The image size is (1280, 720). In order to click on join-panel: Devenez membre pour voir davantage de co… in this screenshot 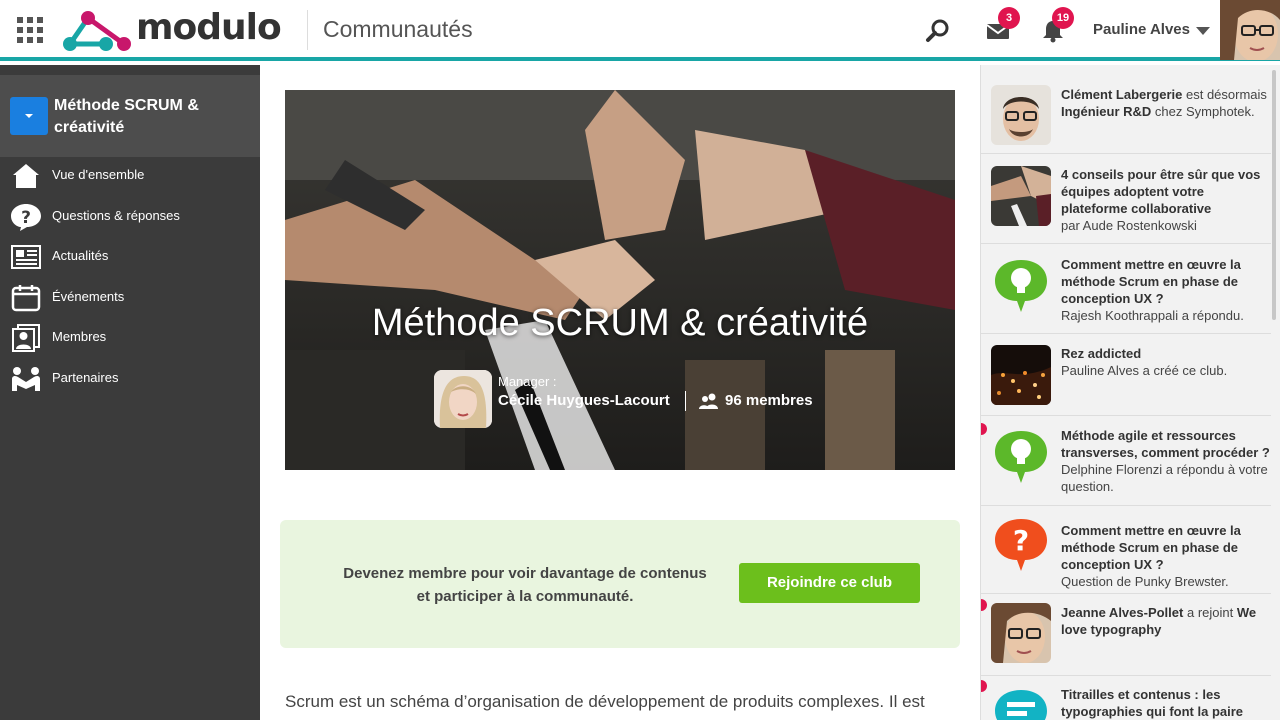, I will do `click(620, 584)`.